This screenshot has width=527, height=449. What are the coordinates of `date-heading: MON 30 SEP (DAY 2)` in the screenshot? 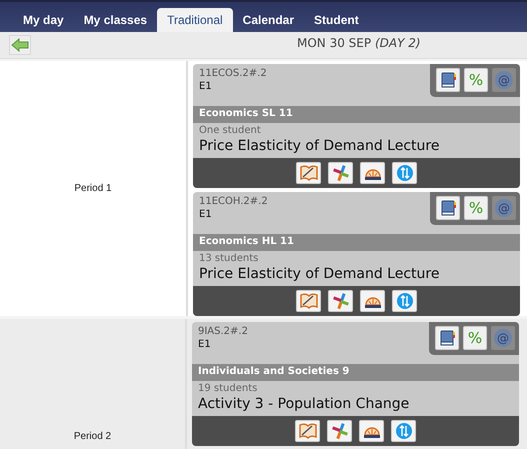 It's located at (359, 43).